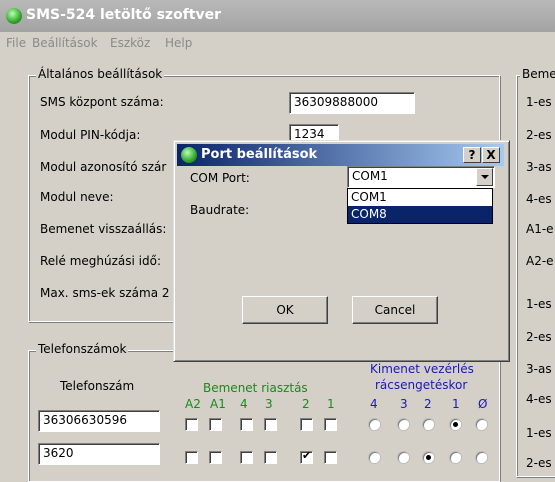 This screenshot has height=482, width=555. Describe the element at coordinates (484, 177) in the screenshot. I see `chevron-down-icon` at that location.